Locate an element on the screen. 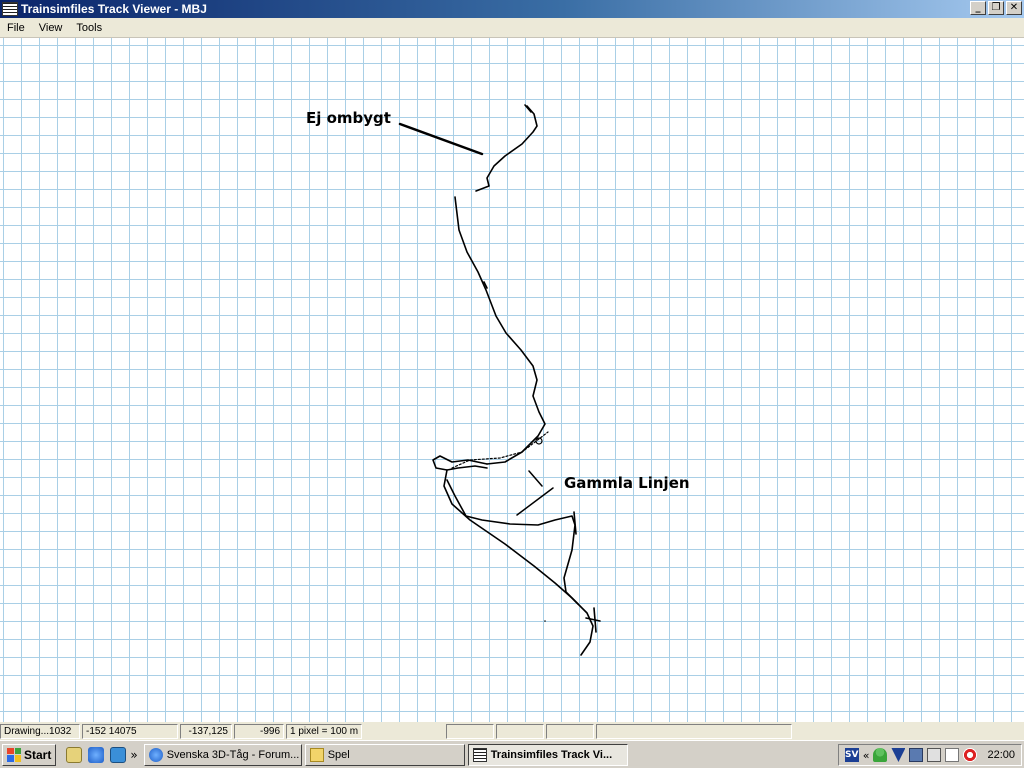 This screenshot has width=1024, height=768. status-coord-1: -152 14075 is located at coordinates (130, 731).